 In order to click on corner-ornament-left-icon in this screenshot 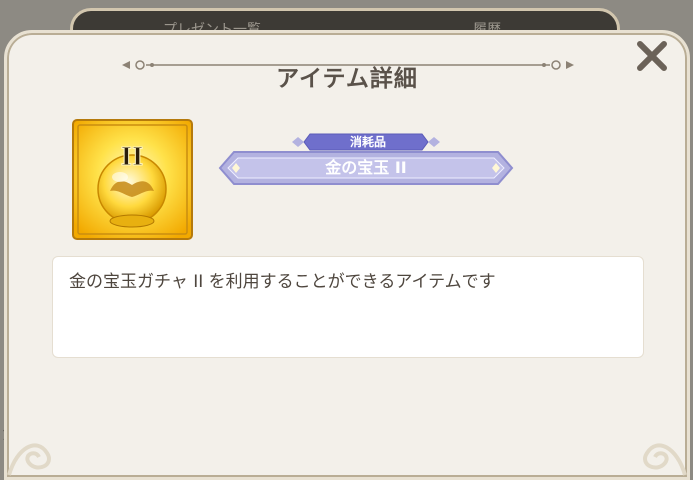, I will do `click(29, 459)`.